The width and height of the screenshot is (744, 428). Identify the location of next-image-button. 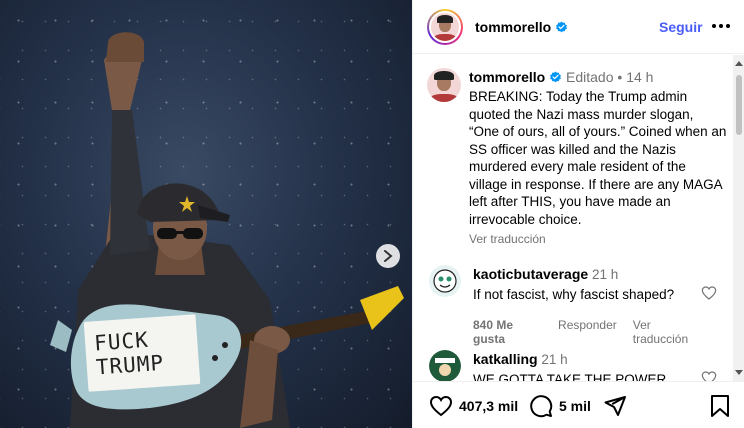
(388, 256).